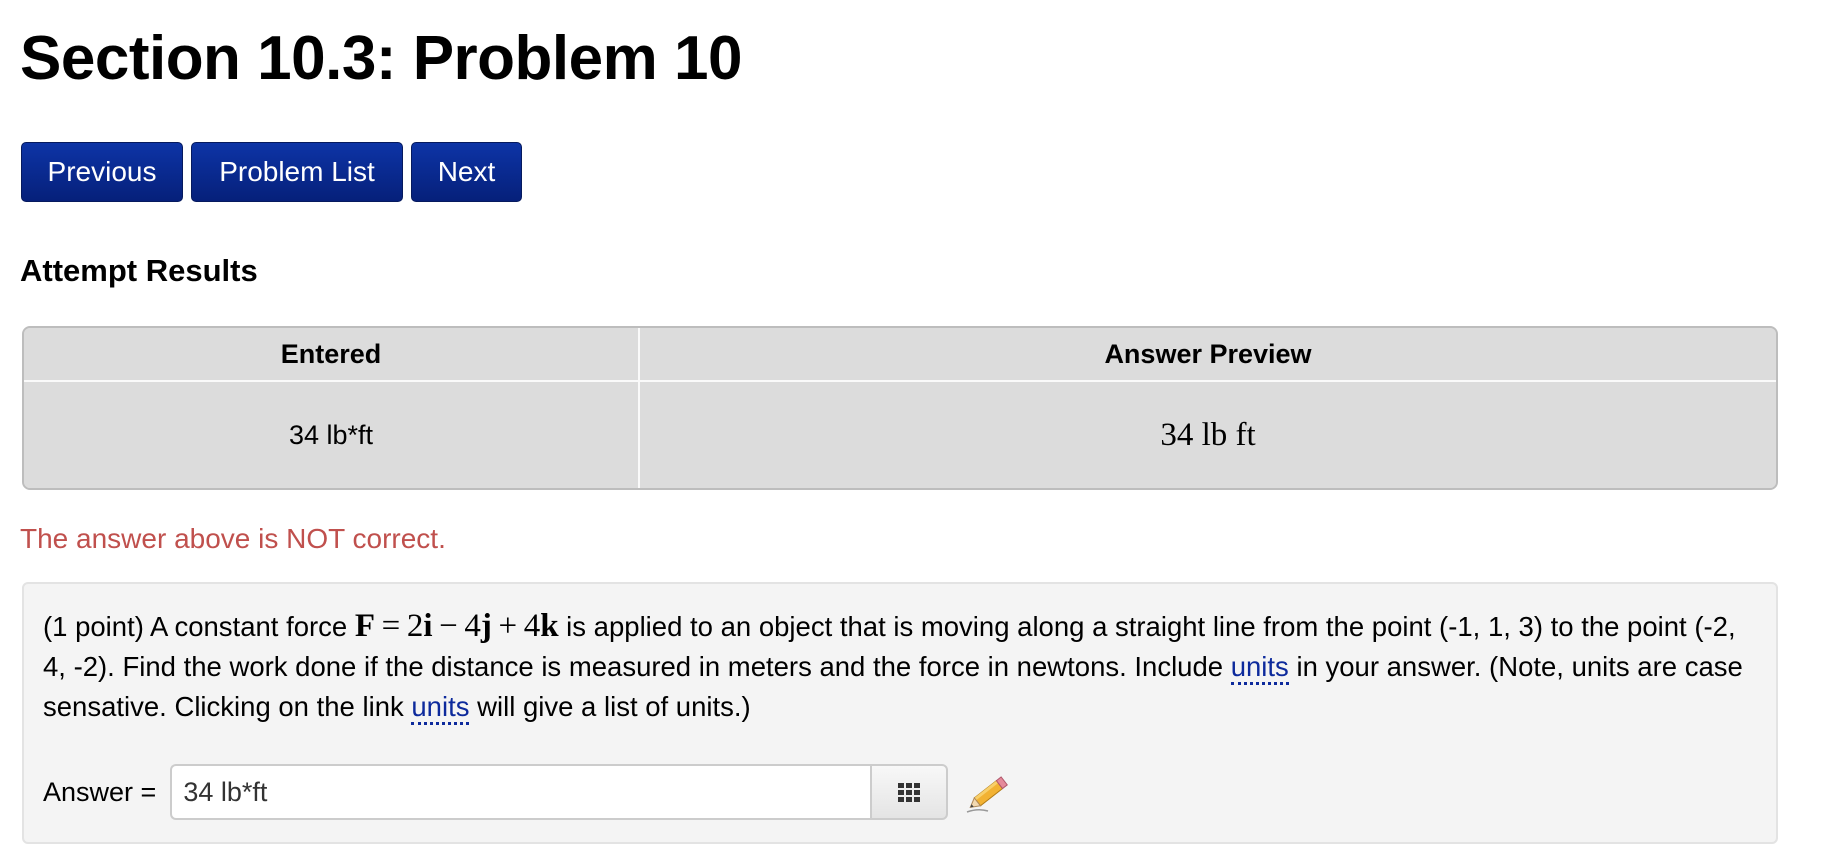 This screenshot has height=866, width=1846. I want to click on problem-text-part-3: will give a list of units.), so click(610, 706).